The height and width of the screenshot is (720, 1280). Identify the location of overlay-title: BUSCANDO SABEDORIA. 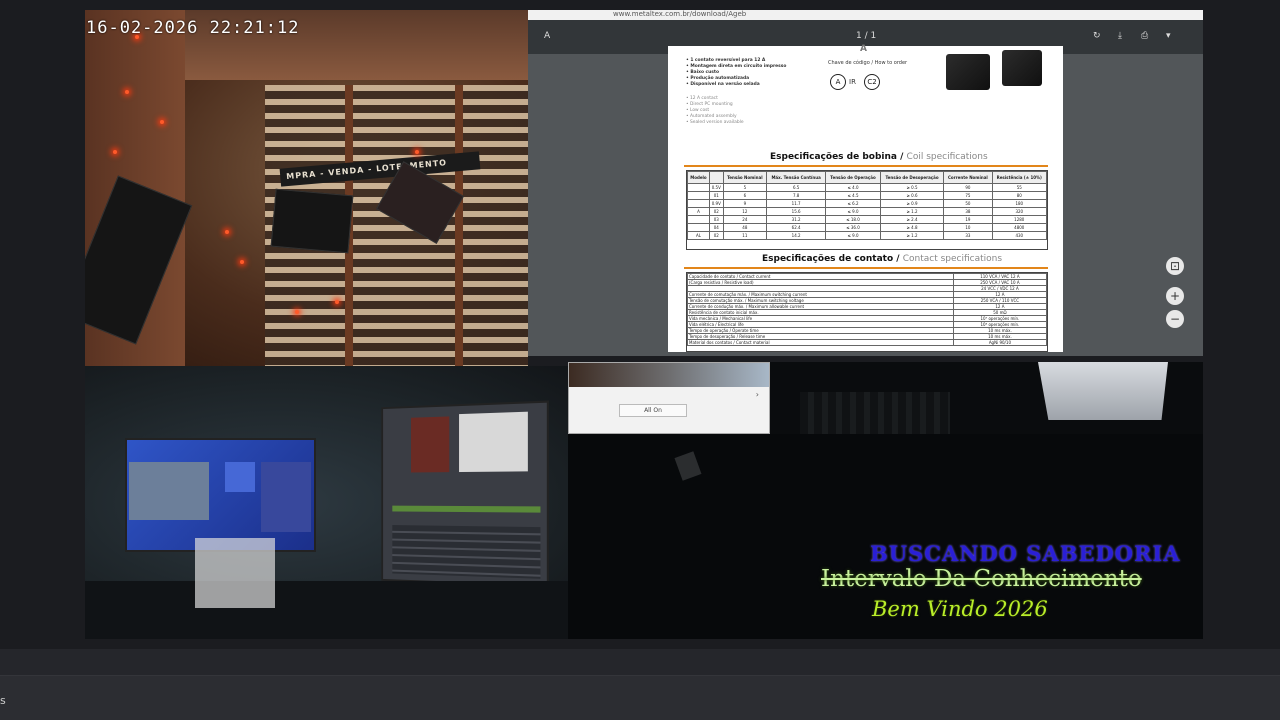
(1025, 553).